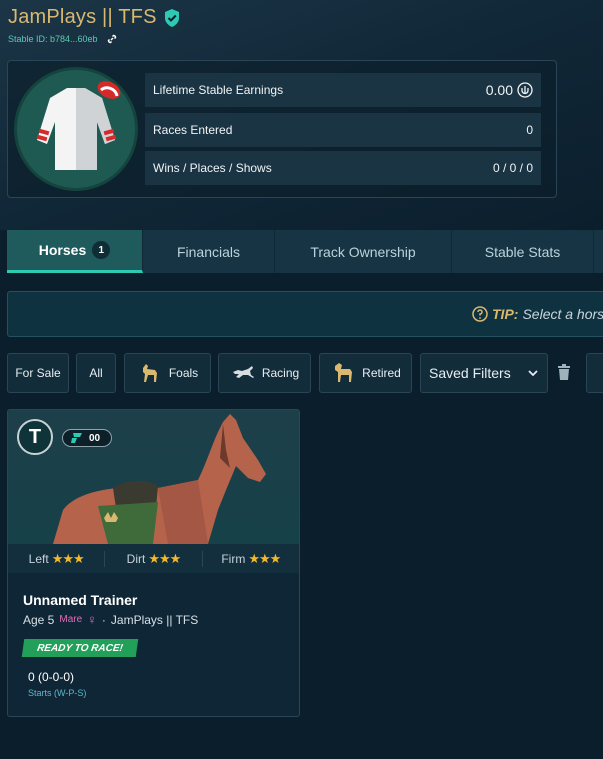  Describe the element at coordinates (164, 558) in the screenshot. I see `pref-surface-stars: ★★★` at that location.